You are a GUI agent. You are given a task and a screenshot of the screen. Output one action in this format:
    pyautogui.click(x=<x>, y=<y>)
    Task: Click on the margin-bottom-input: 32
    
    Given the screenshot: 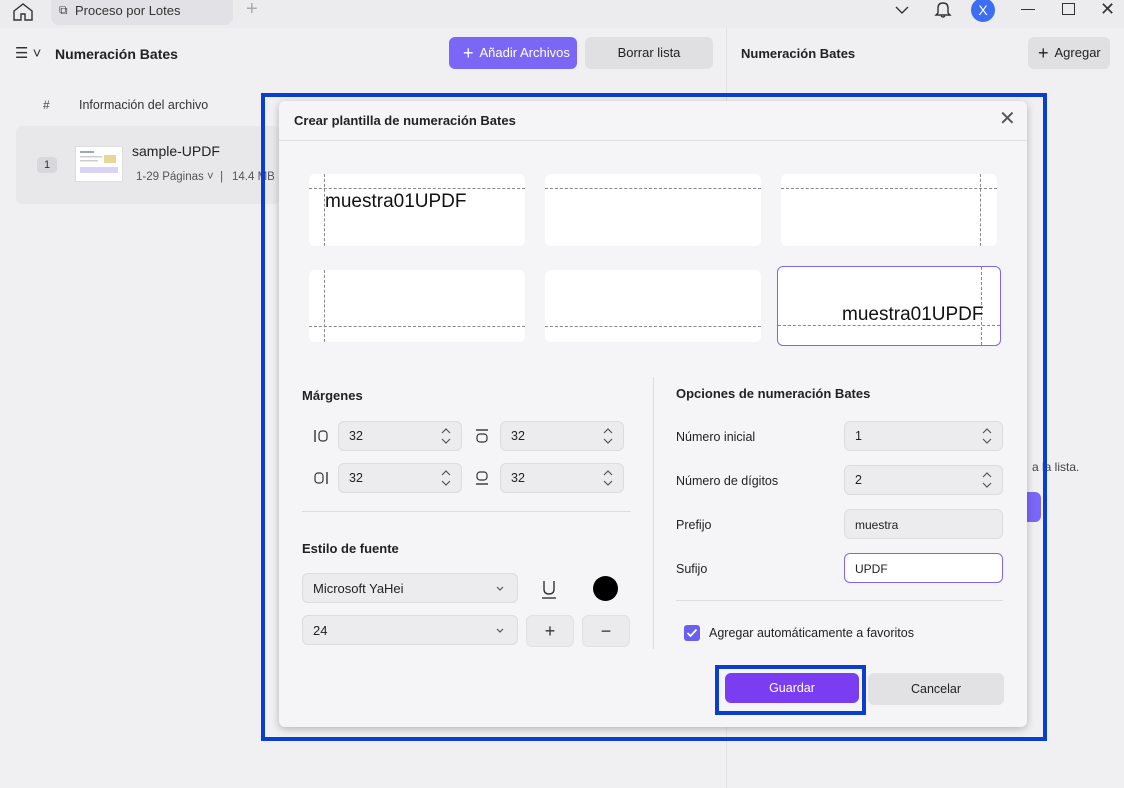 What is the action you would take?
    pyautogui.click(x=562, y=478)
    